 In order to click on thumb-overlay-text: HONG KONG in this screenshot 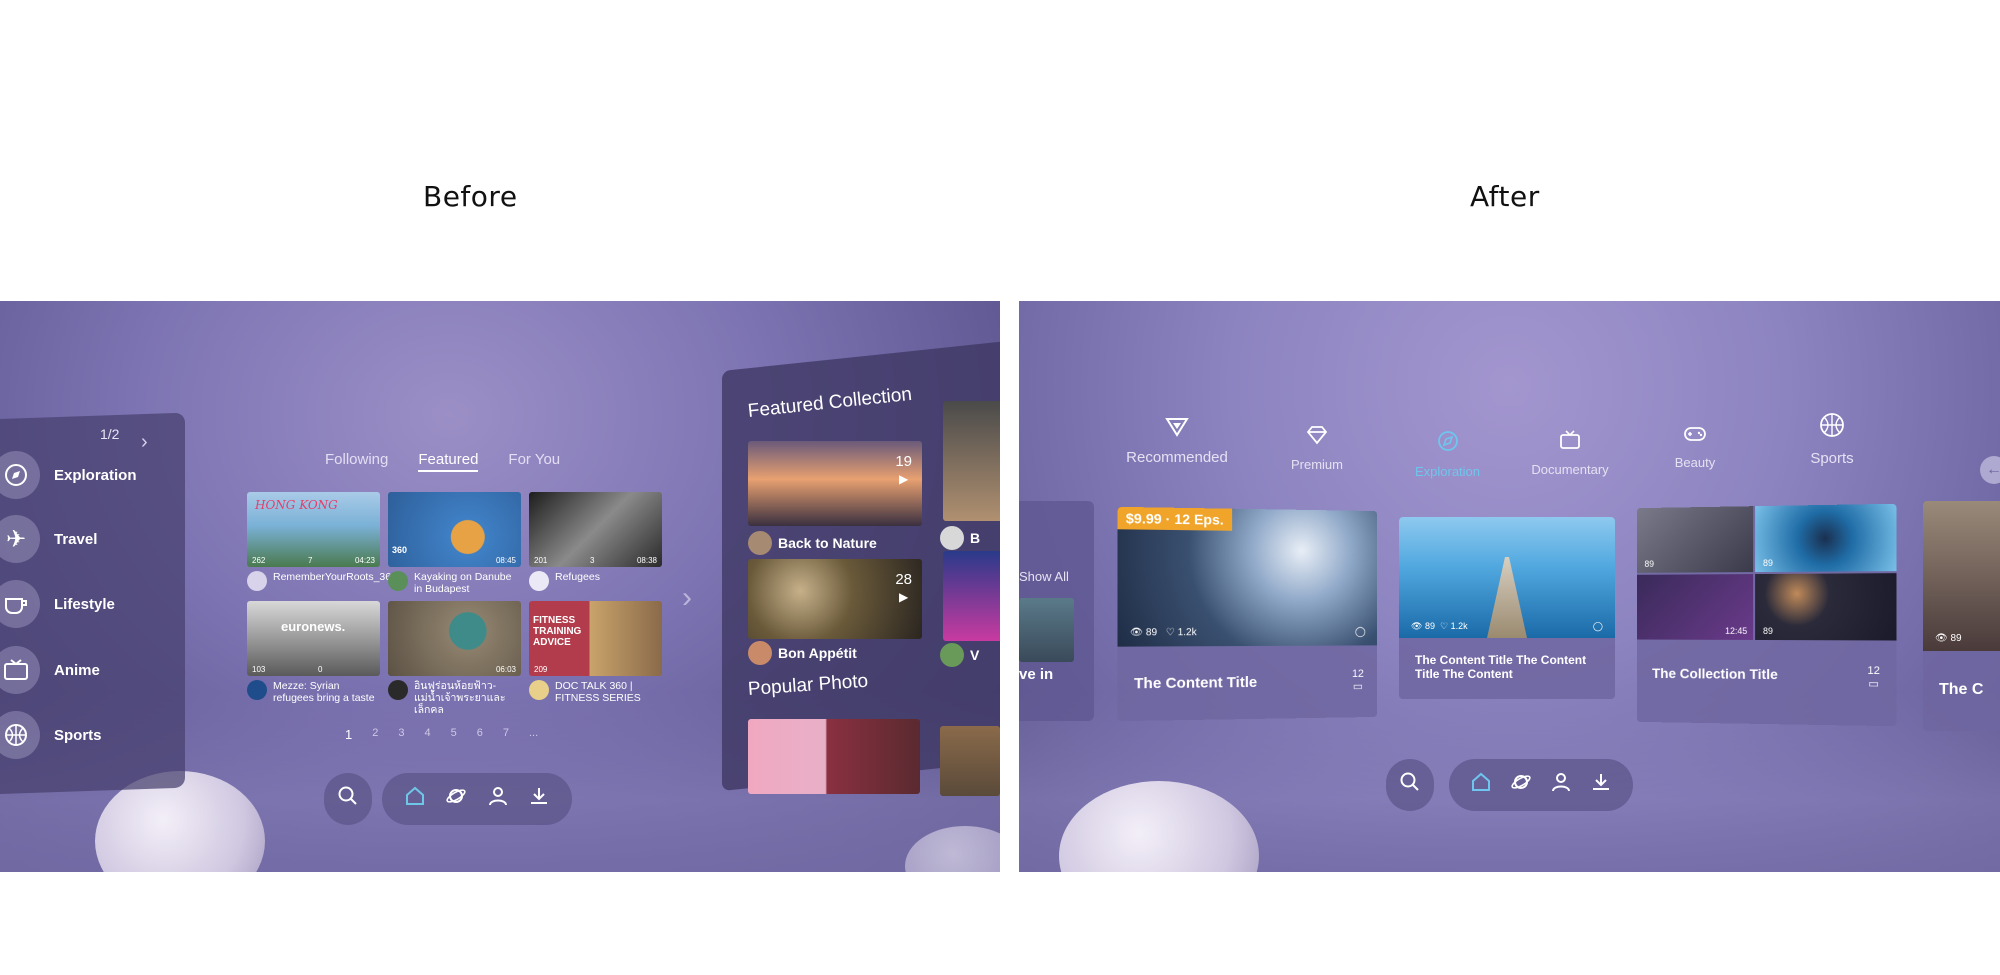, I will do `click(296, 505)`.